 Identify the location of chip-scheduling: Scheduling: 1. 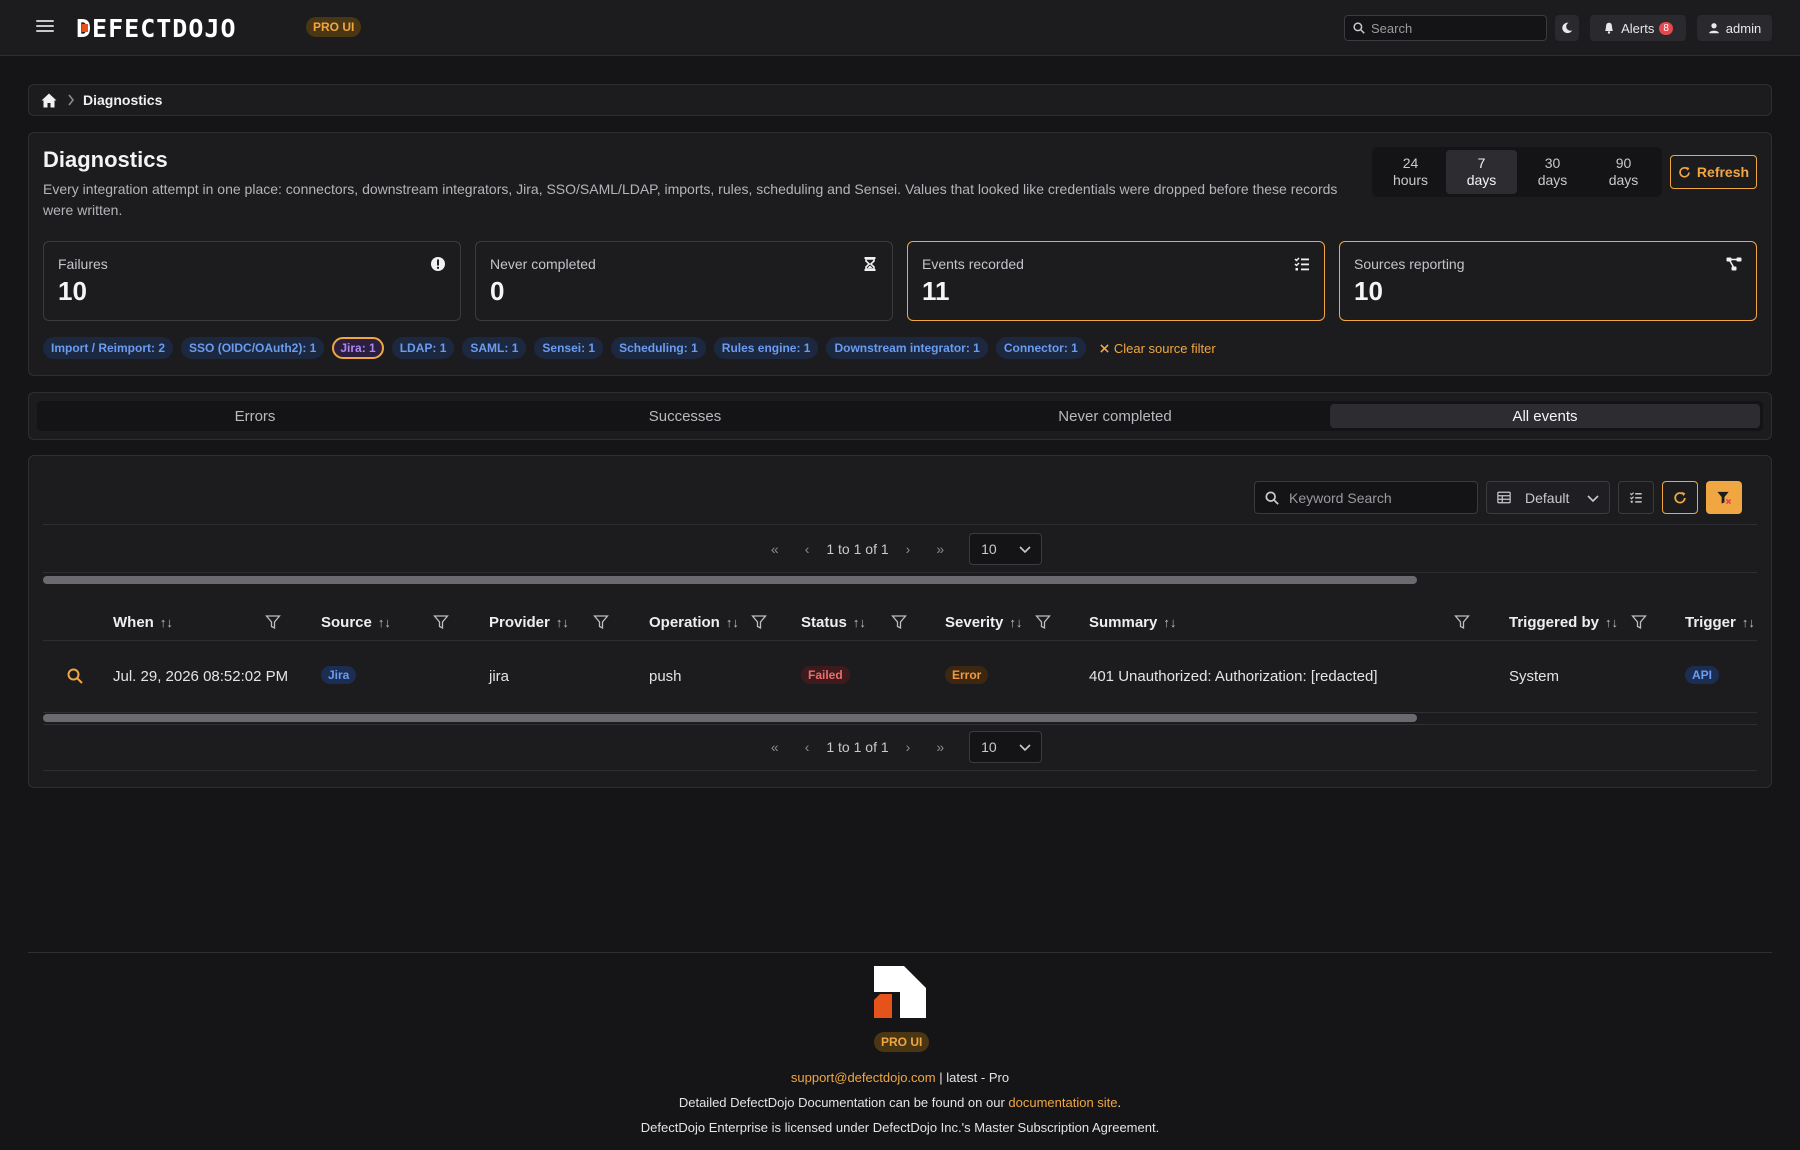
(658, 348).